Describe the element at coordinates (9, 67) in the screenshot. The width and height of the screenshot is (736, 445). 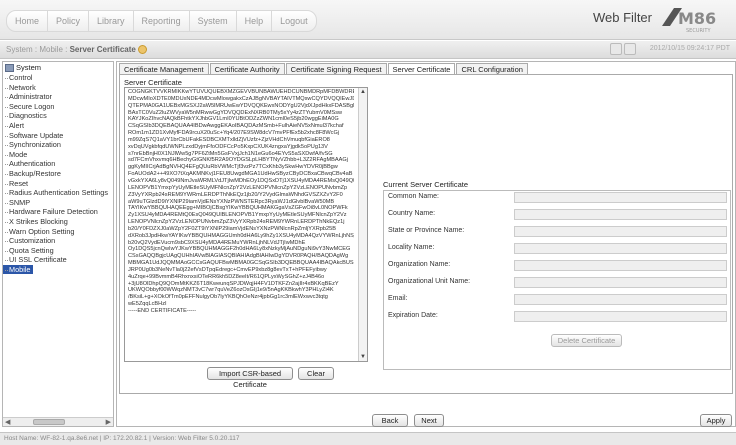
I see `folder-icon` at that location.